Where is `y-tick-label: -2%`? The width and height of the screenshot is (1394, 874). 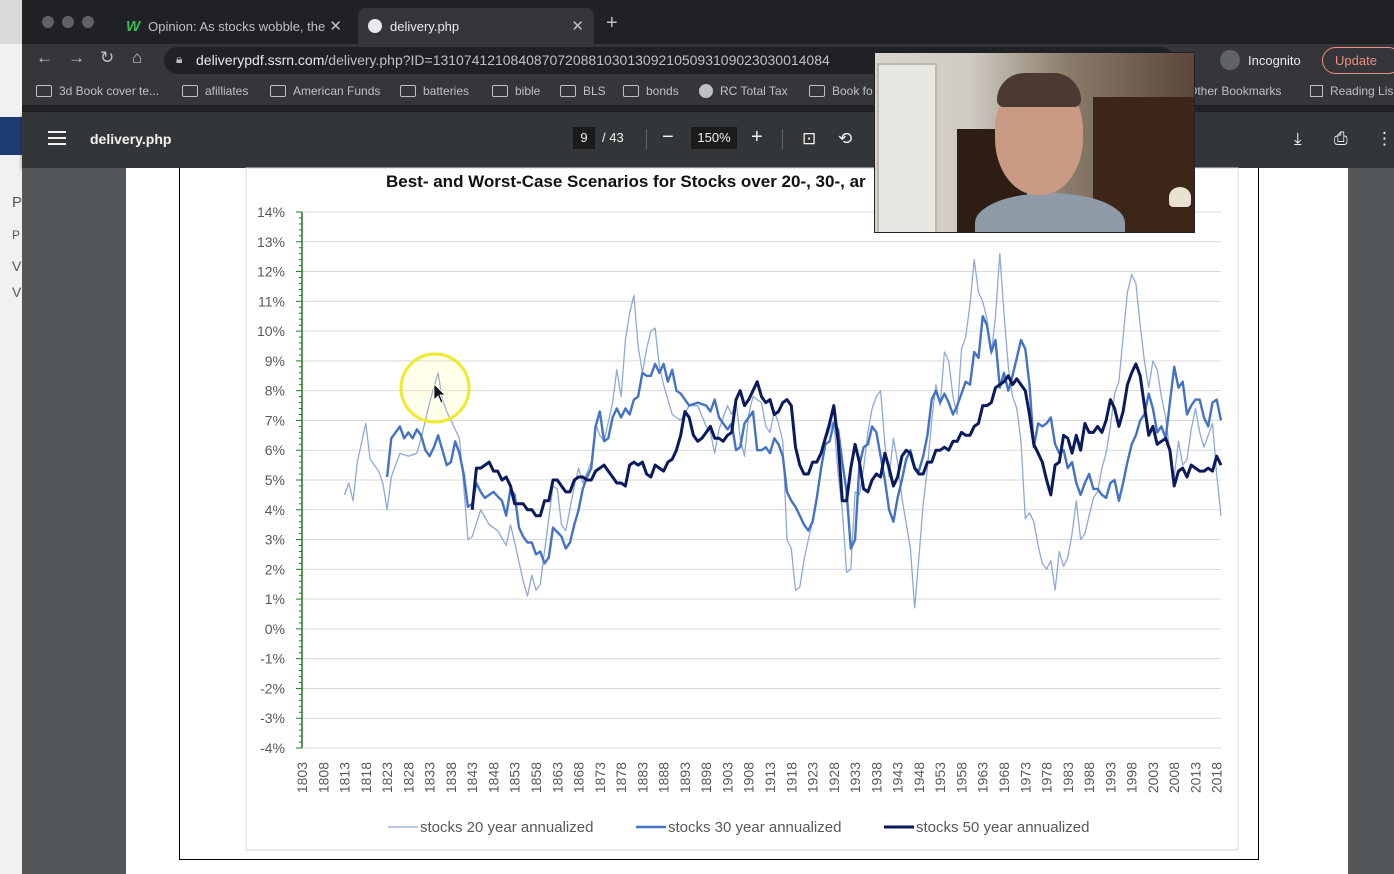 y-tick-label: -2% is located at coordinates (272, 688).